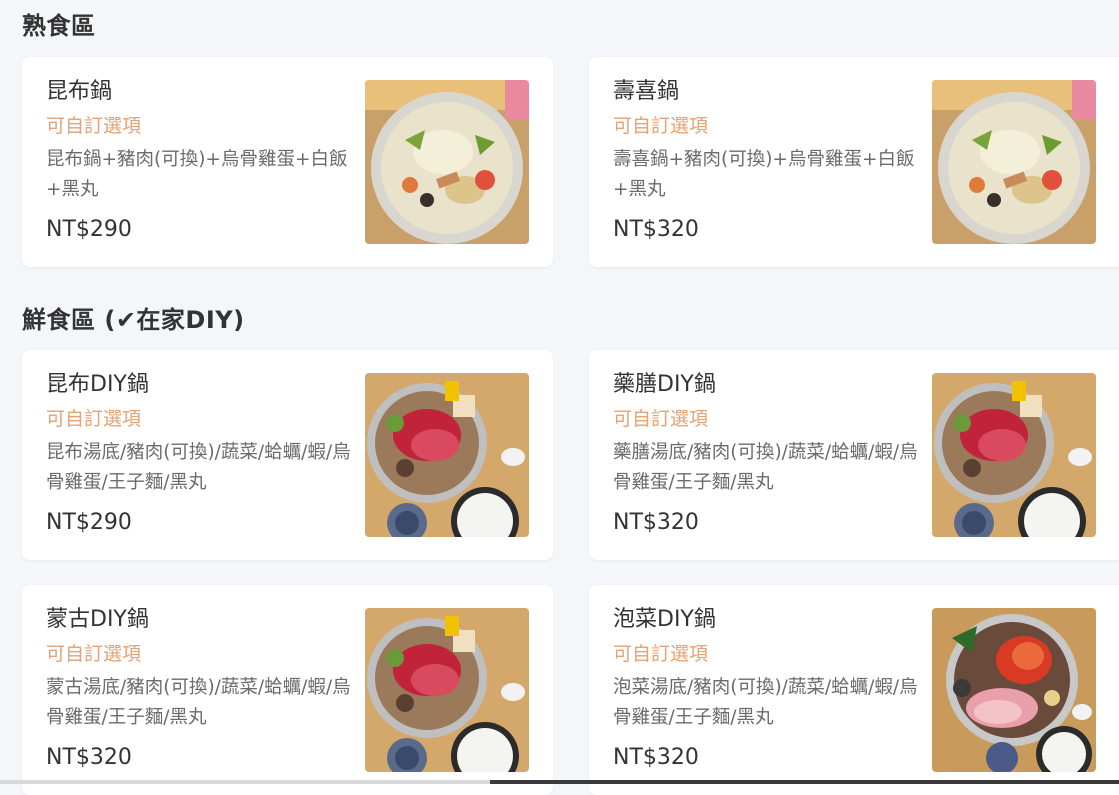 The image size is (1119, 795). I want to click on item-description: 藥膳湯底/豬肉(可換)/蔬菜/蛤蠣/蝦/烏骨雞蛋/王子麵/黑丸, so click(765, 467).